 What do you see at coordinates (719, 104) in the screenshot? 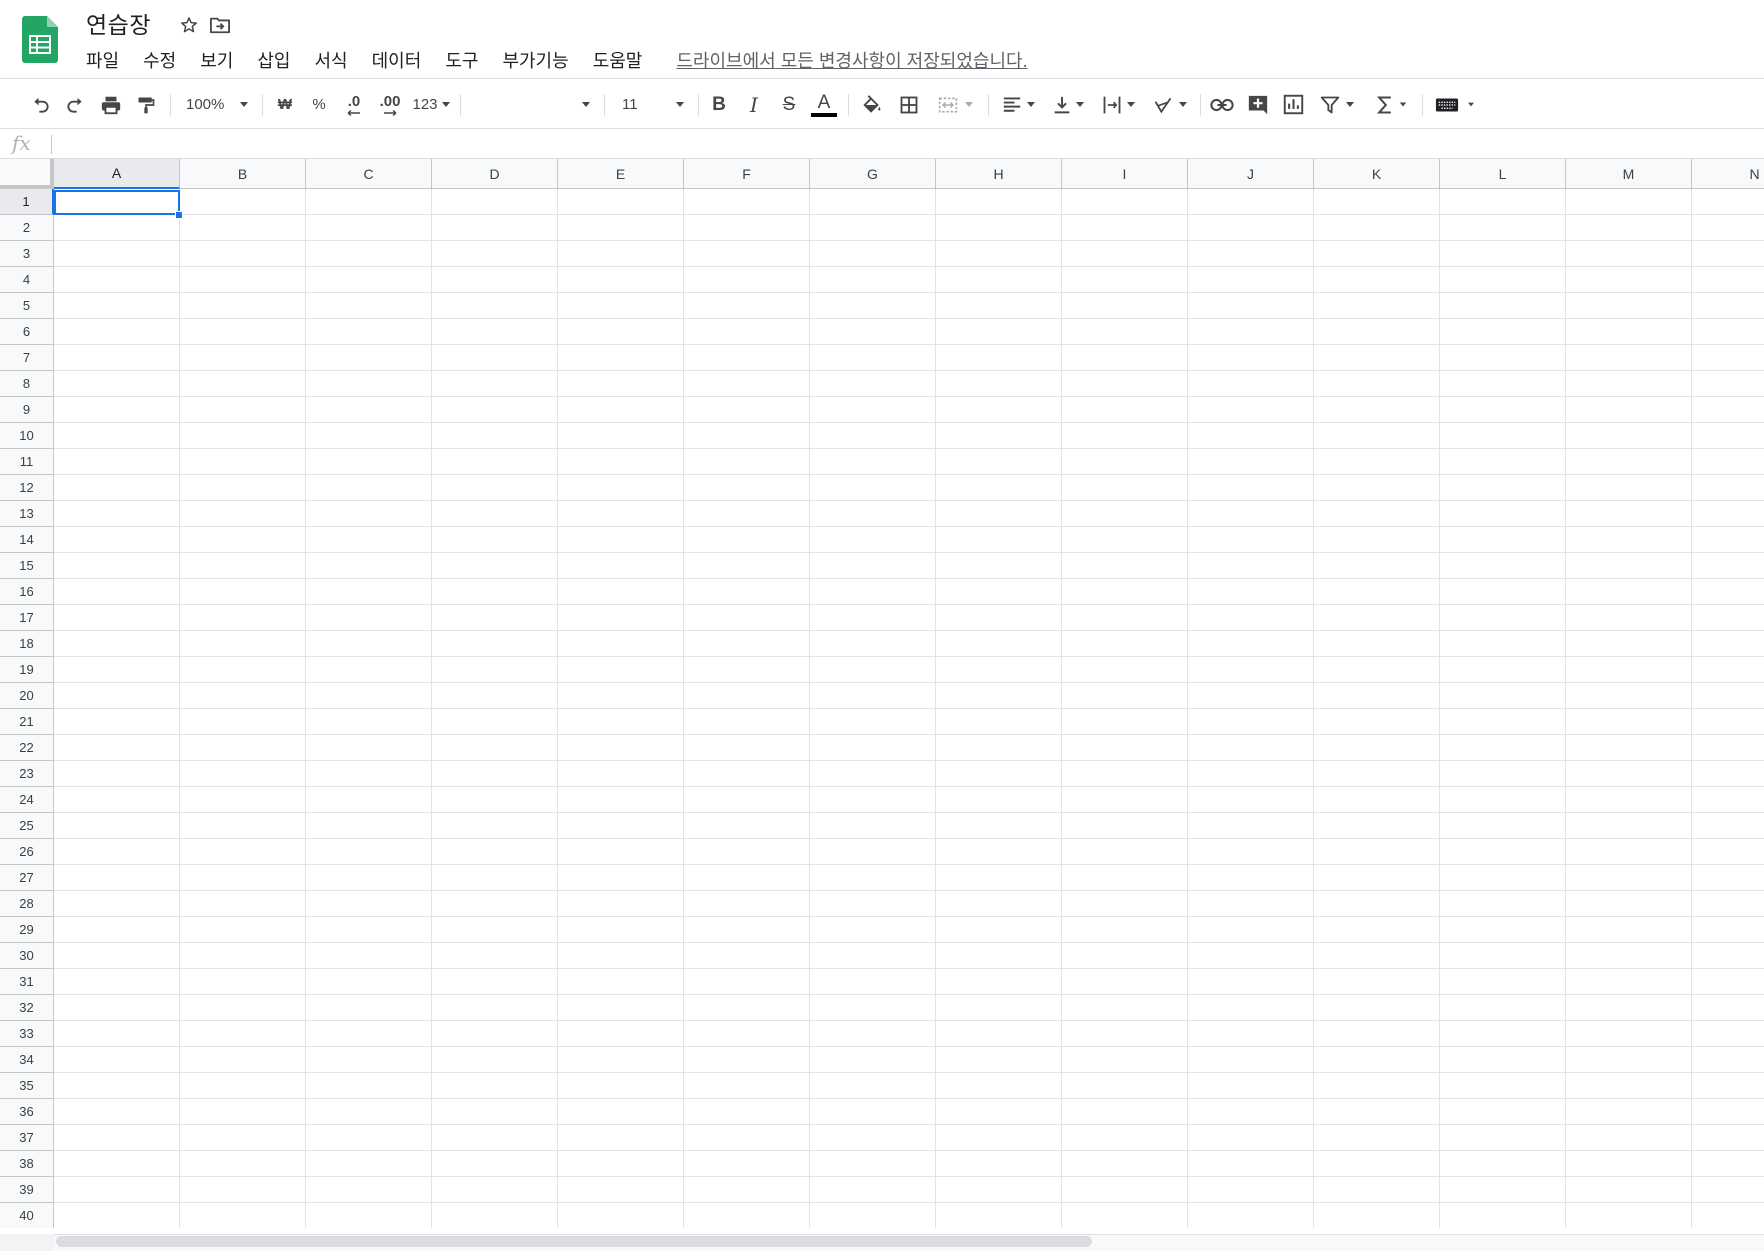
I see `bold-button: B` at bounding box center [719, 104].